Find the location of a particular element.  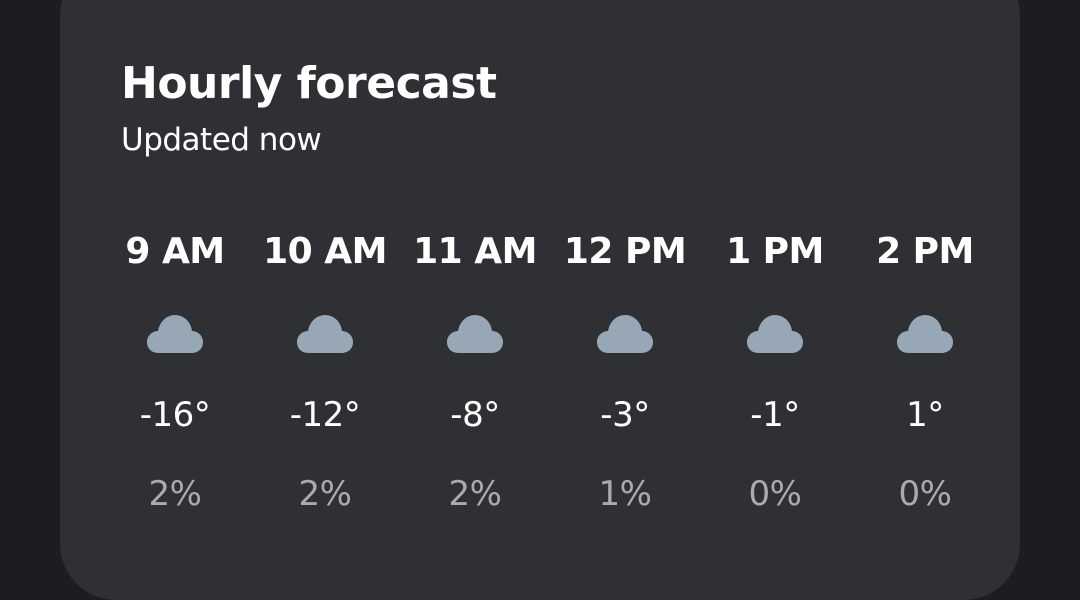

hour-item: 1 PM -1° 0% is located at coordinates (775, 375).